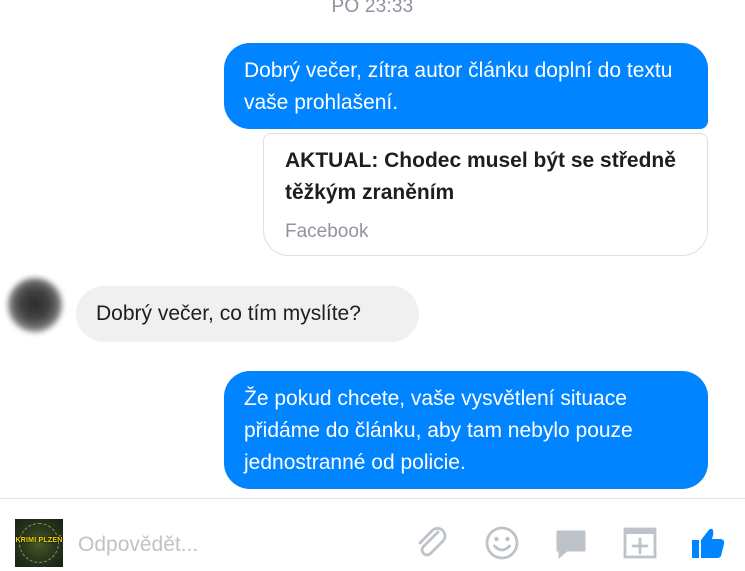  Describe the element at coordinates (228, 545) in the screenshot. I see `reply-input` at that location.